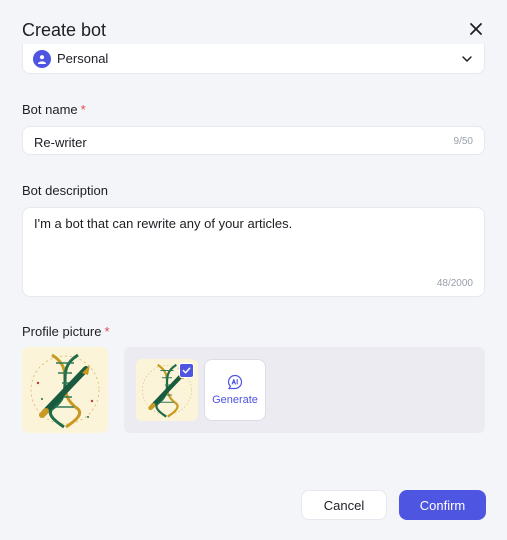 The image size is (507, 540). I want to click on profile-picture-label: Profile picture *, so click(66, 331).